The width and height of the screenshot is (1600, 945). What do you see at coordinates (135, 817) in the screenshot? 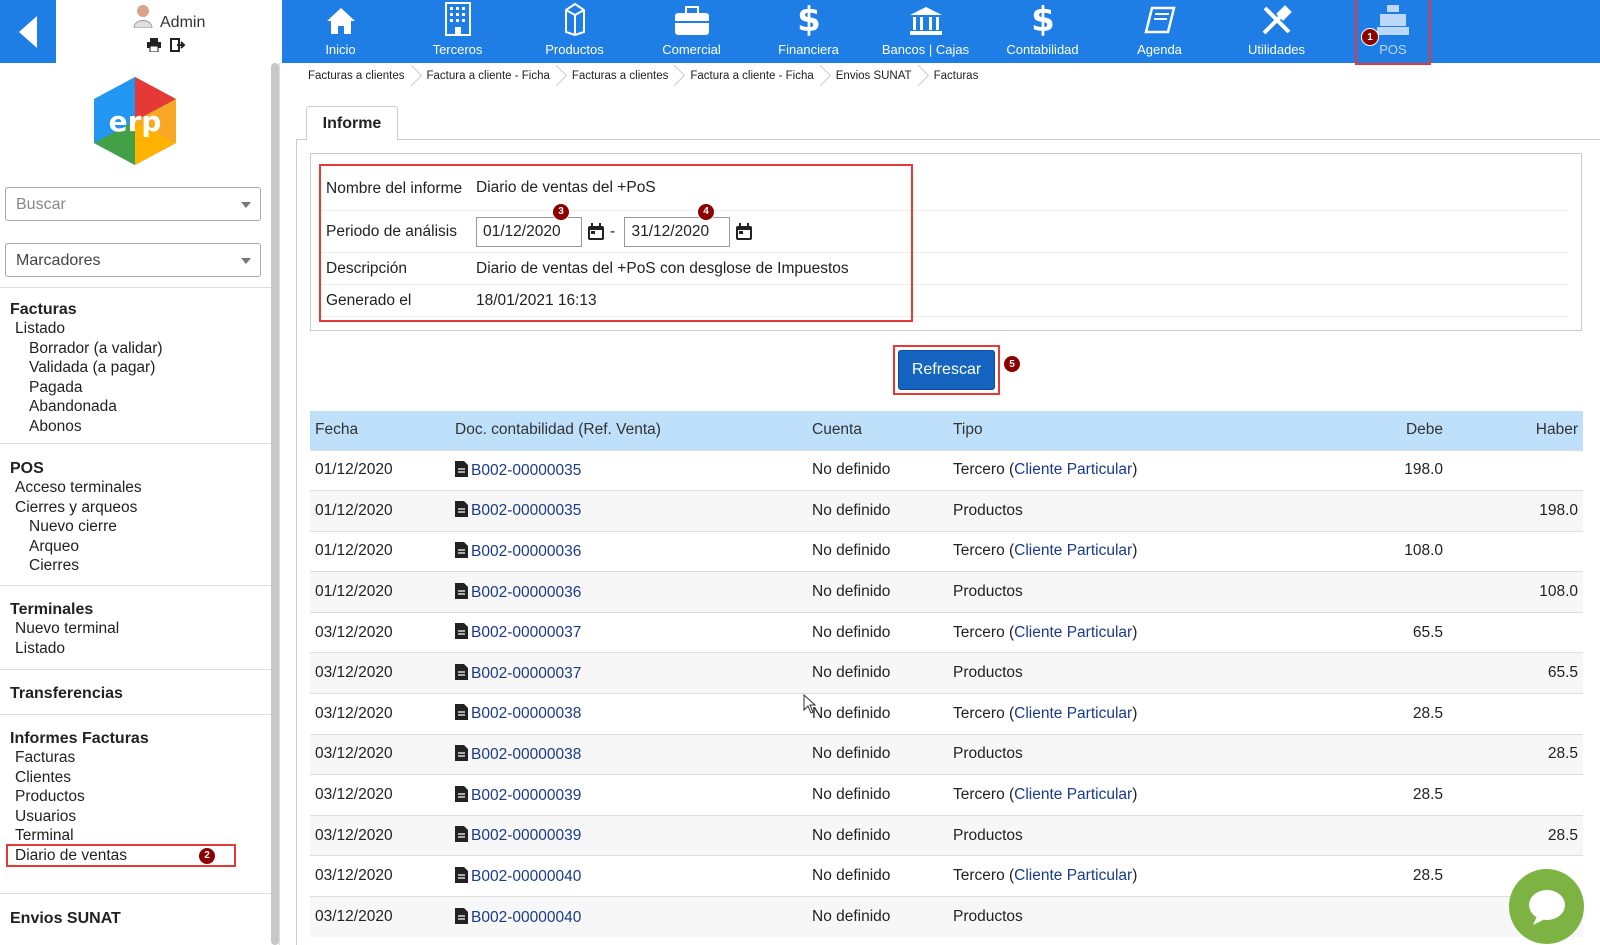
I see `menu-item-informe-usuarios: Usuarios` at bounding box center [135, 817].